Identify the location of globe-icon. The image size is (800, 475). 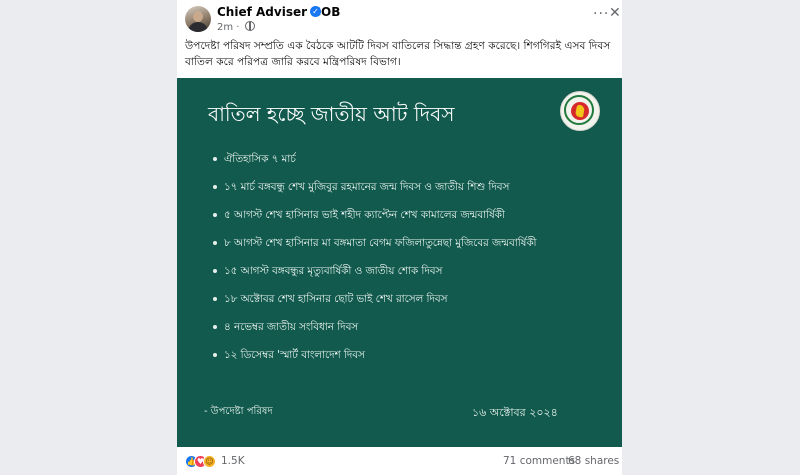
(249, 26).